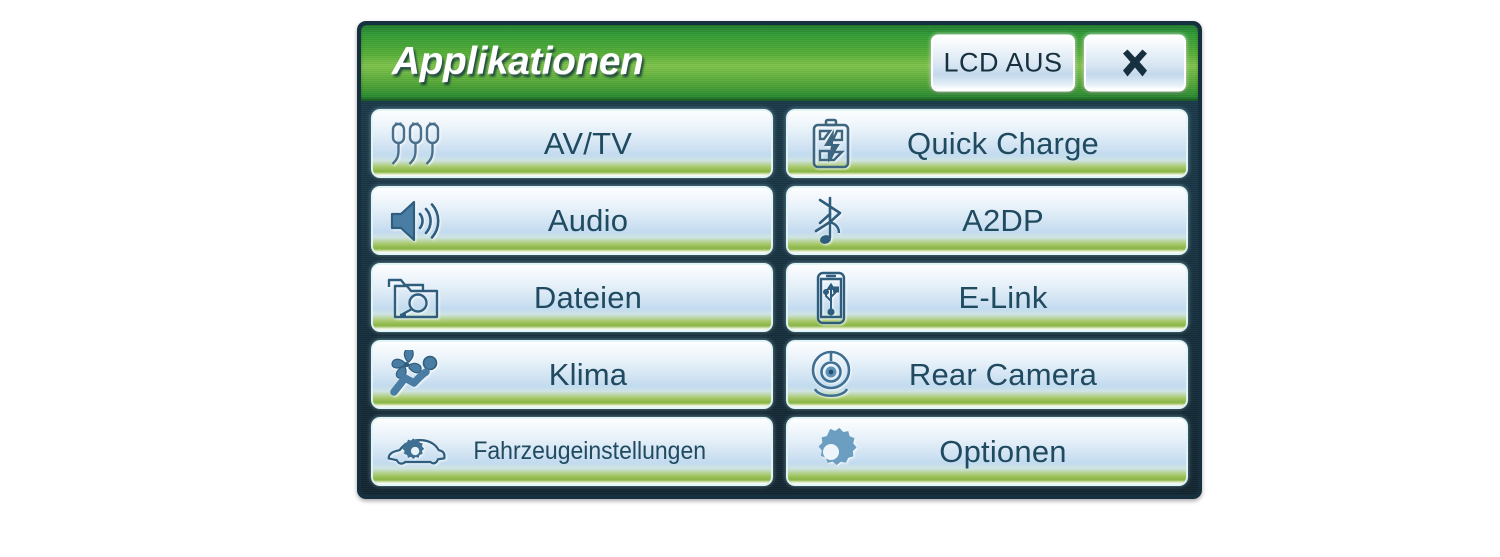 Image resolution: width=1500 pixels, height=557 pixels. I want to click on close-button, so click(1135, 63).